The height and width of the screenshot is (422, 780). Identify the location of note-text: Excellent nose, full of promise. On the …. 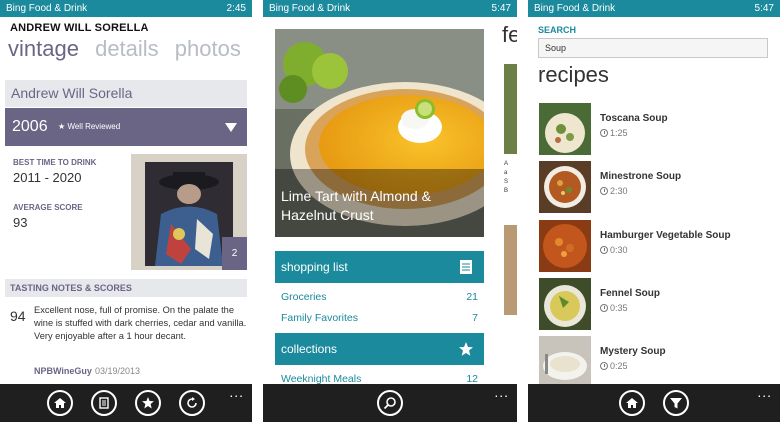
(140, 323).